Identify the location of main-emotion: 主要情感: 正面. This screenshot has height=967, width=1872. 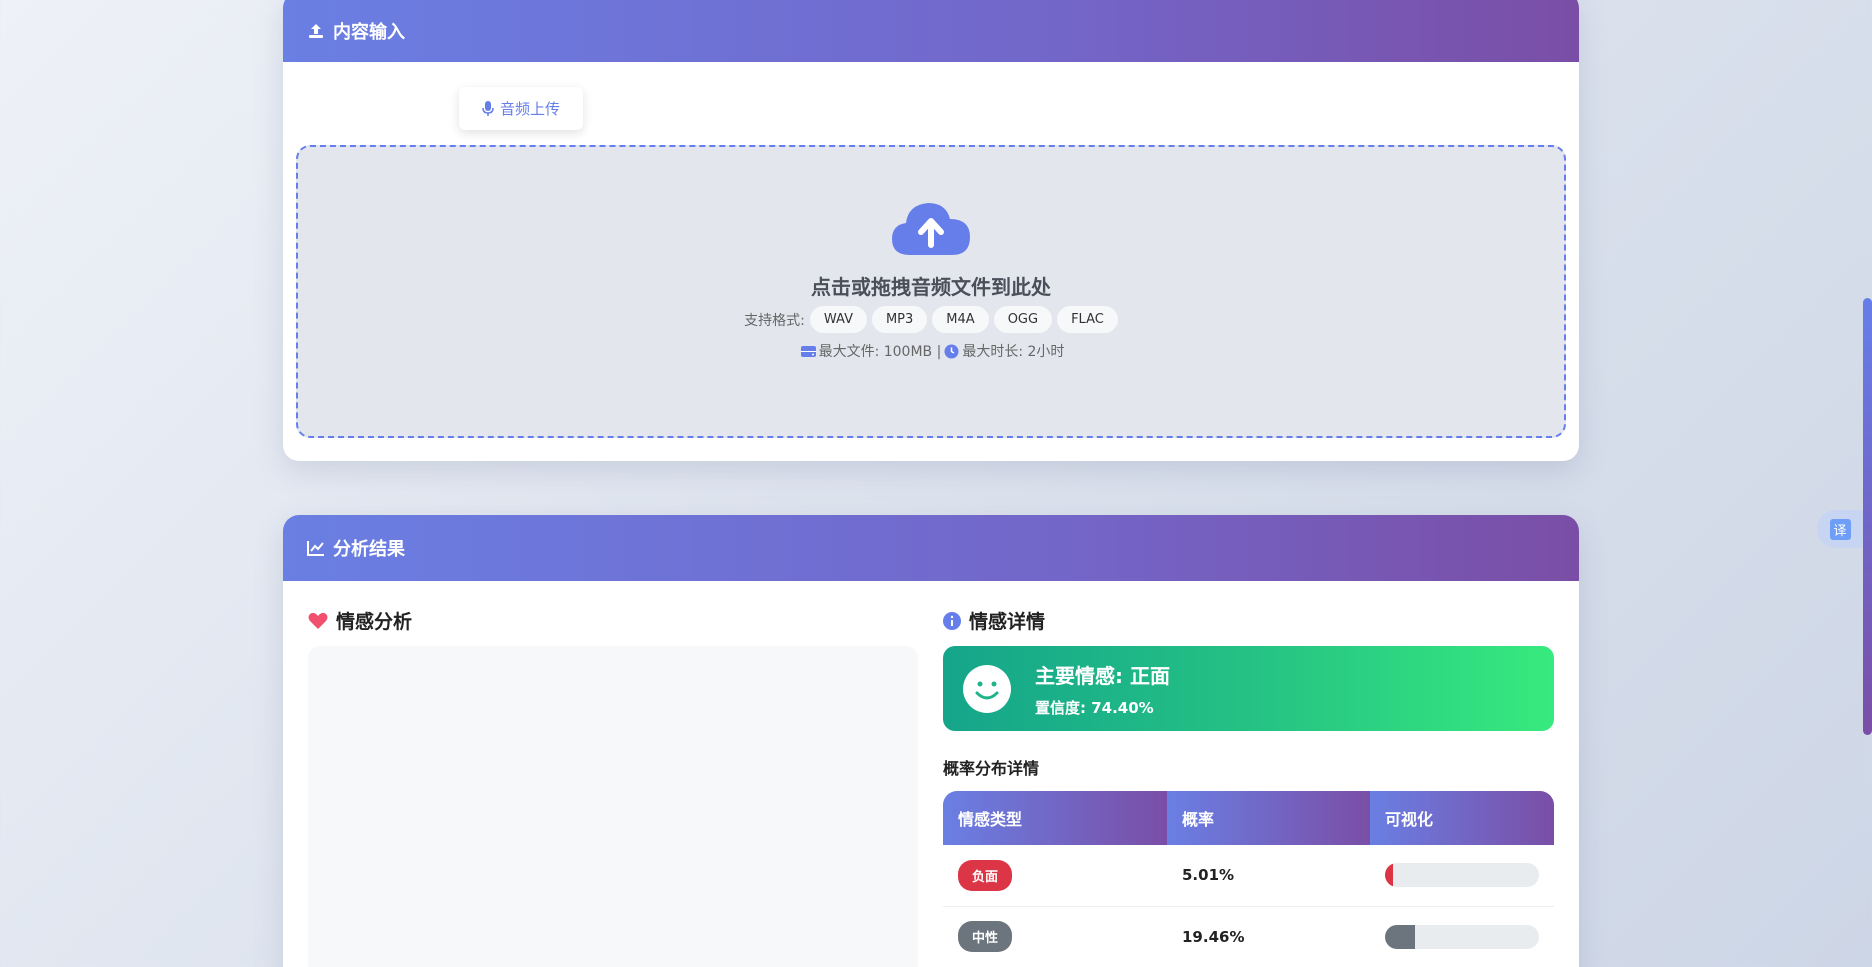
(1102, 675).